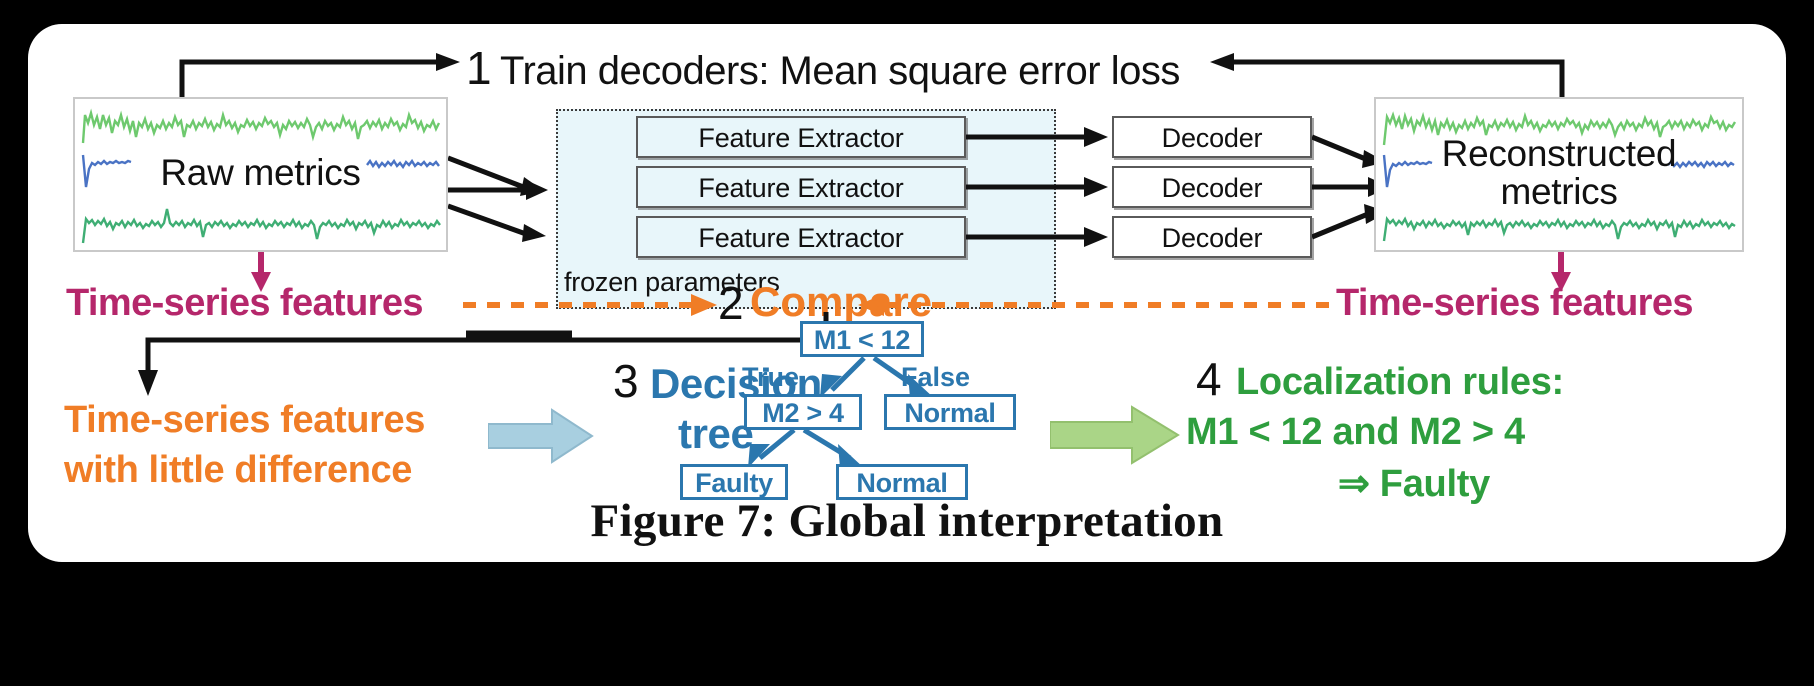  I want to click on figure-caption: Figure 7: Global interpretation, so click(907, 521).